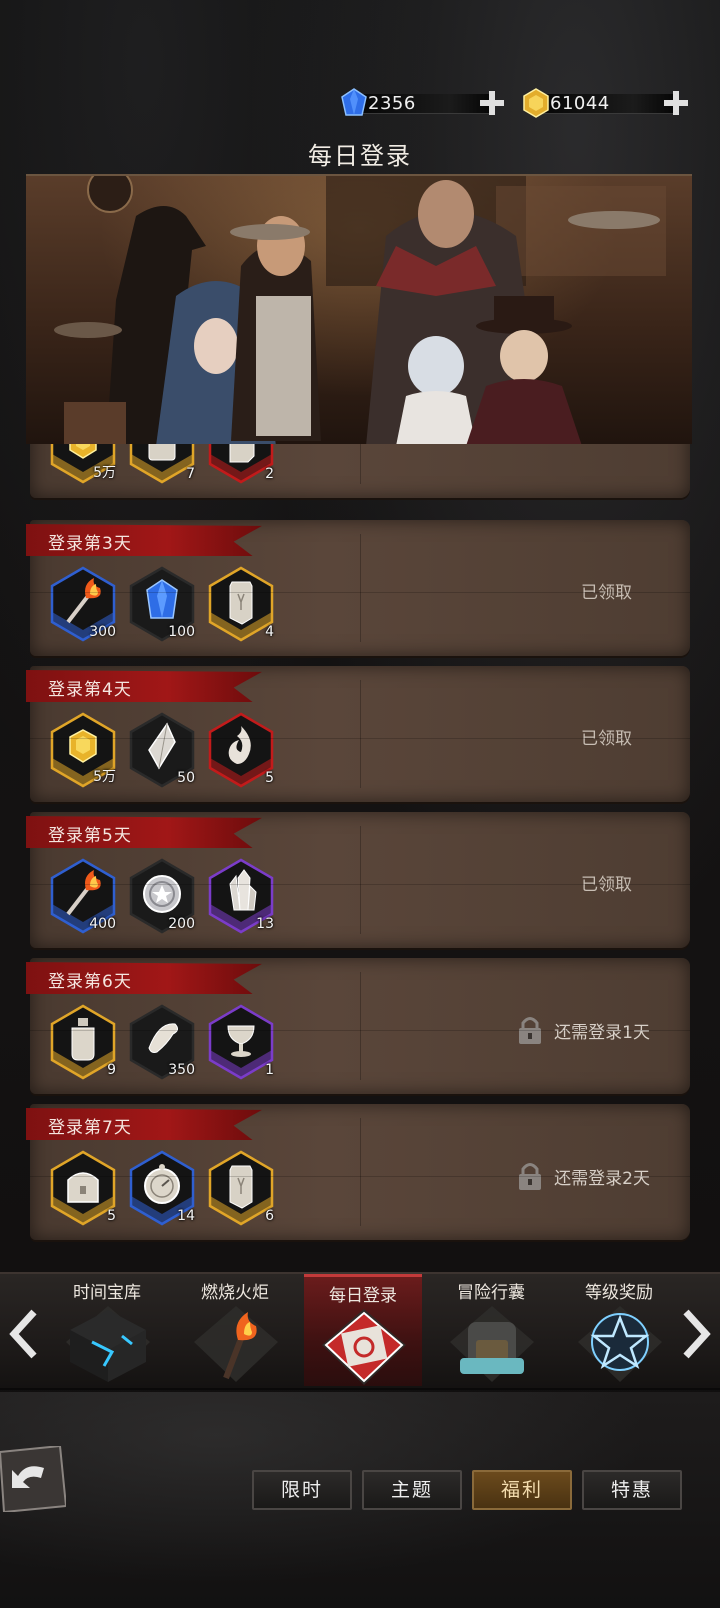 The width and height of the screenshot is (720, 1608). Describe the element at coordinates (620, 1344) in the screenshot. I see `pentagram-icon` at that location.